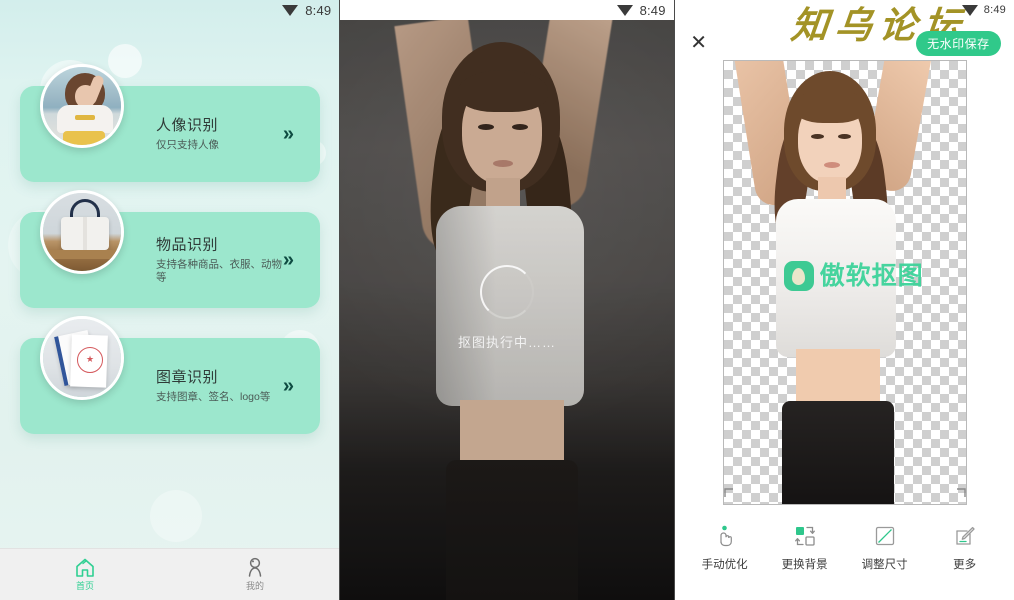  Describe the element at coordinates (187, 125) in the screenshot. I see `card-title: 人像识别` at that location.